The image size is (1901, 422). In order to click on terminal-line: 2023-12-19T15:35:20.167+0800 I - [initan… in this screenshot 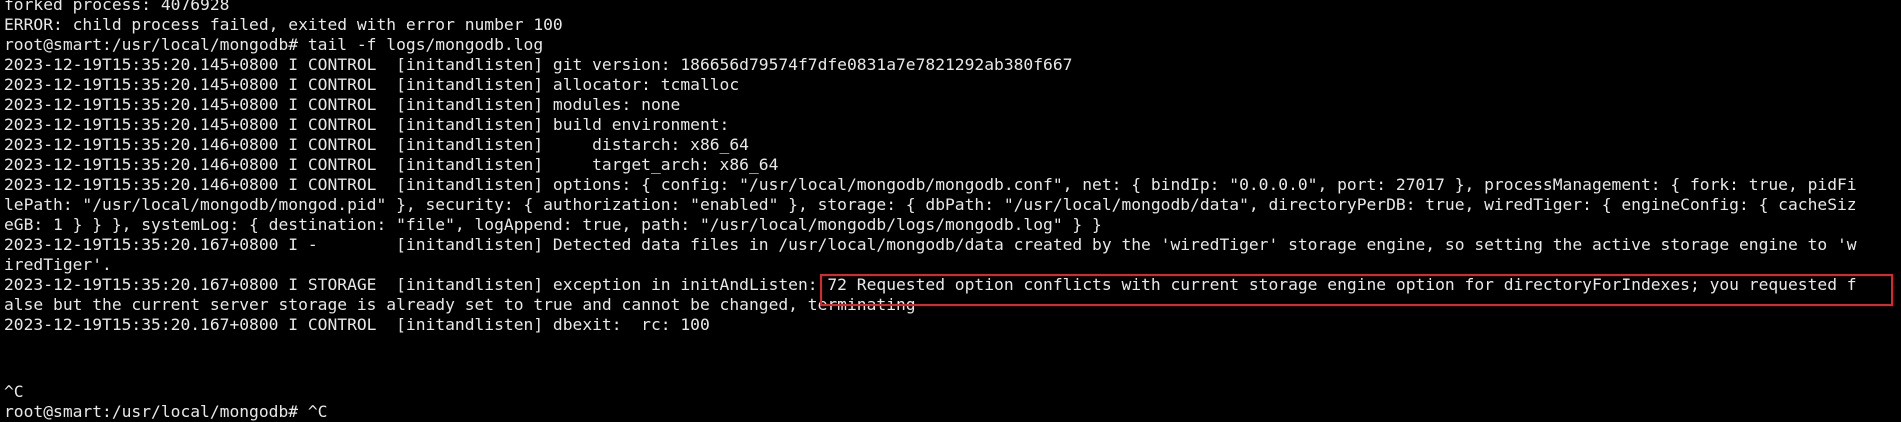, I will do `click(930, 244)`.